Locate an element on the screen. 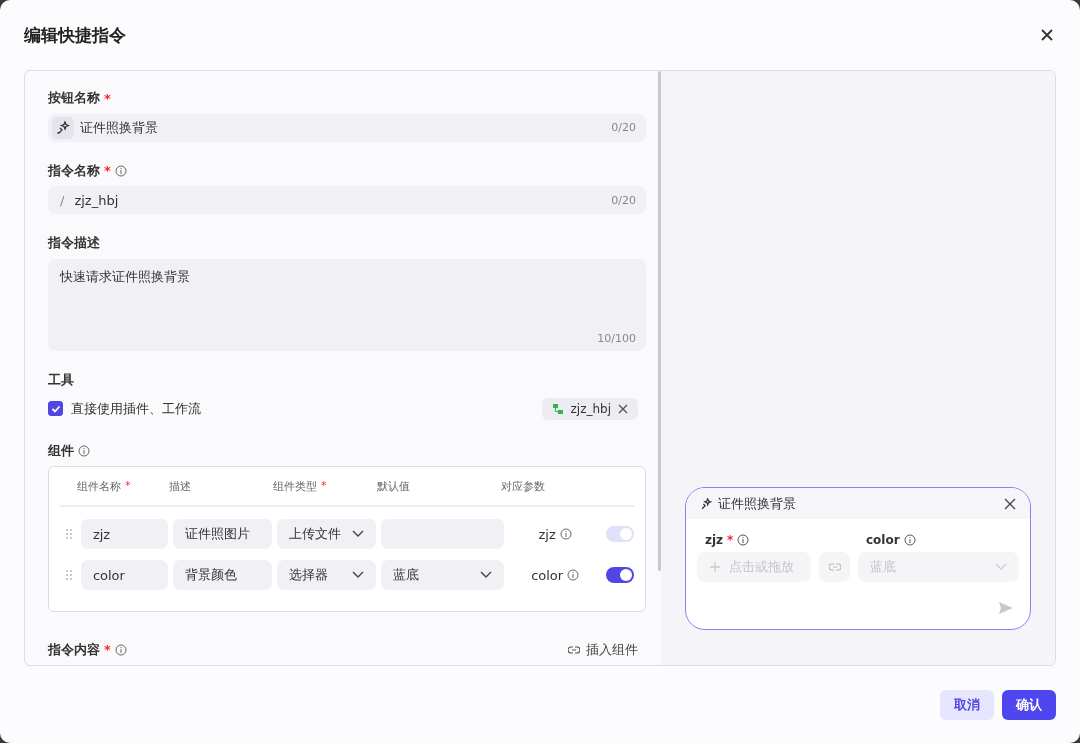  preview-title: 证件照换背景 is located at coordinates (757, 503).